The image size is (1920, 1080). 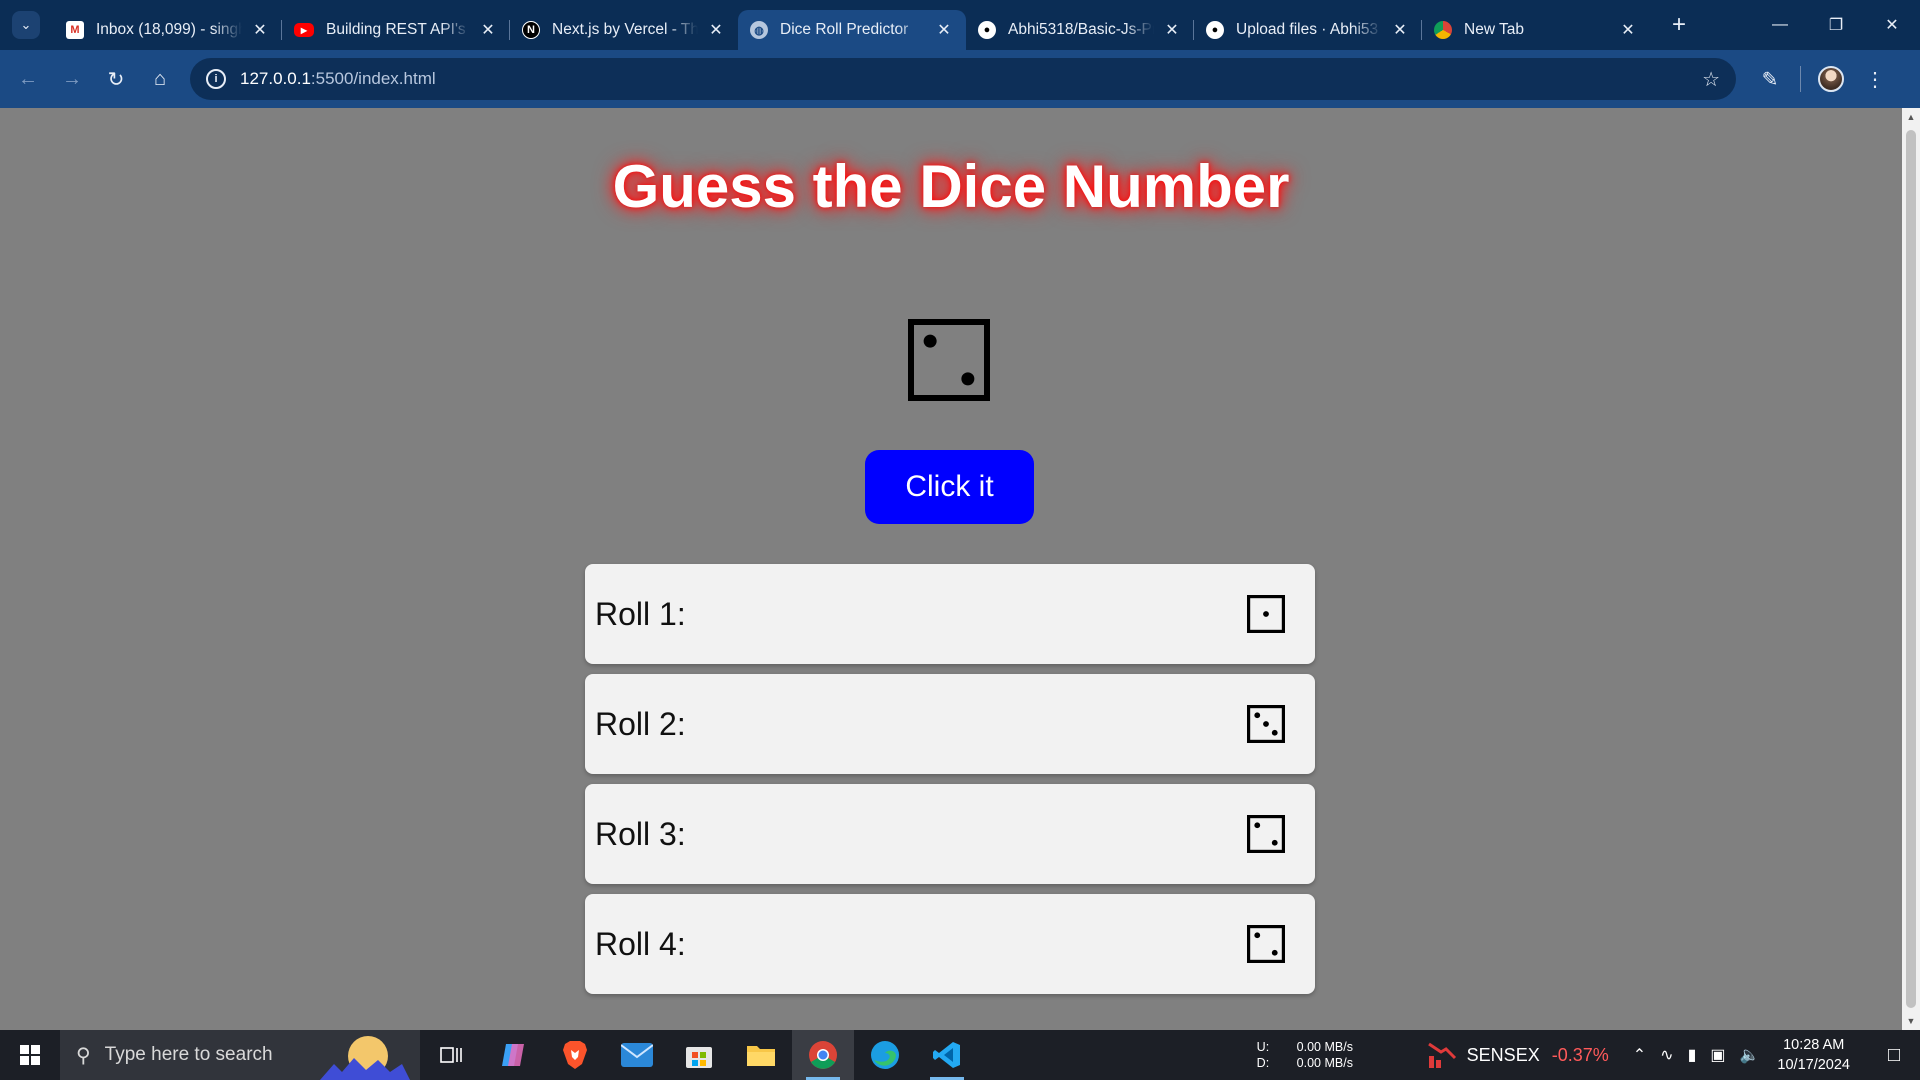 I want to click on clock-time: 10:28 AM, so click(x=1814, y=1045).